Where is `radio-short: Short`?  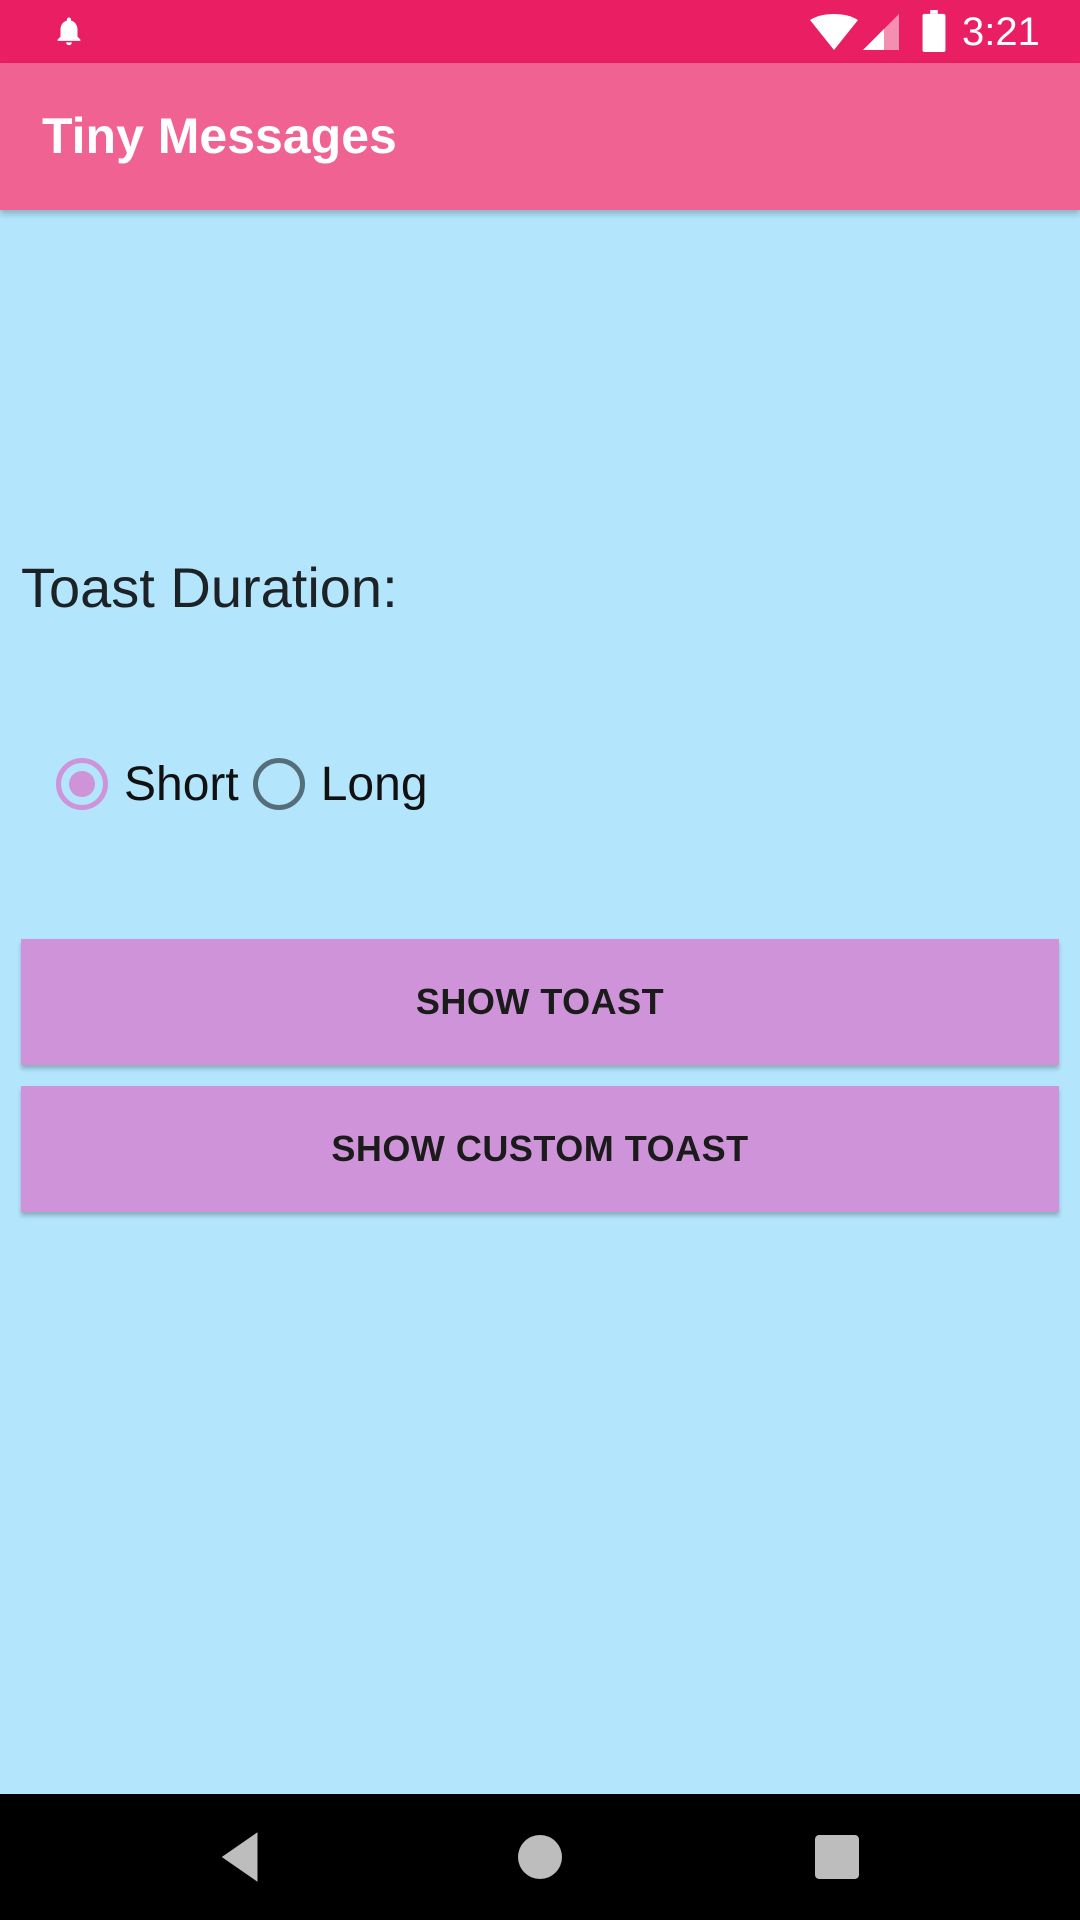
radio-short: Short is located at coordinates (147, 784).